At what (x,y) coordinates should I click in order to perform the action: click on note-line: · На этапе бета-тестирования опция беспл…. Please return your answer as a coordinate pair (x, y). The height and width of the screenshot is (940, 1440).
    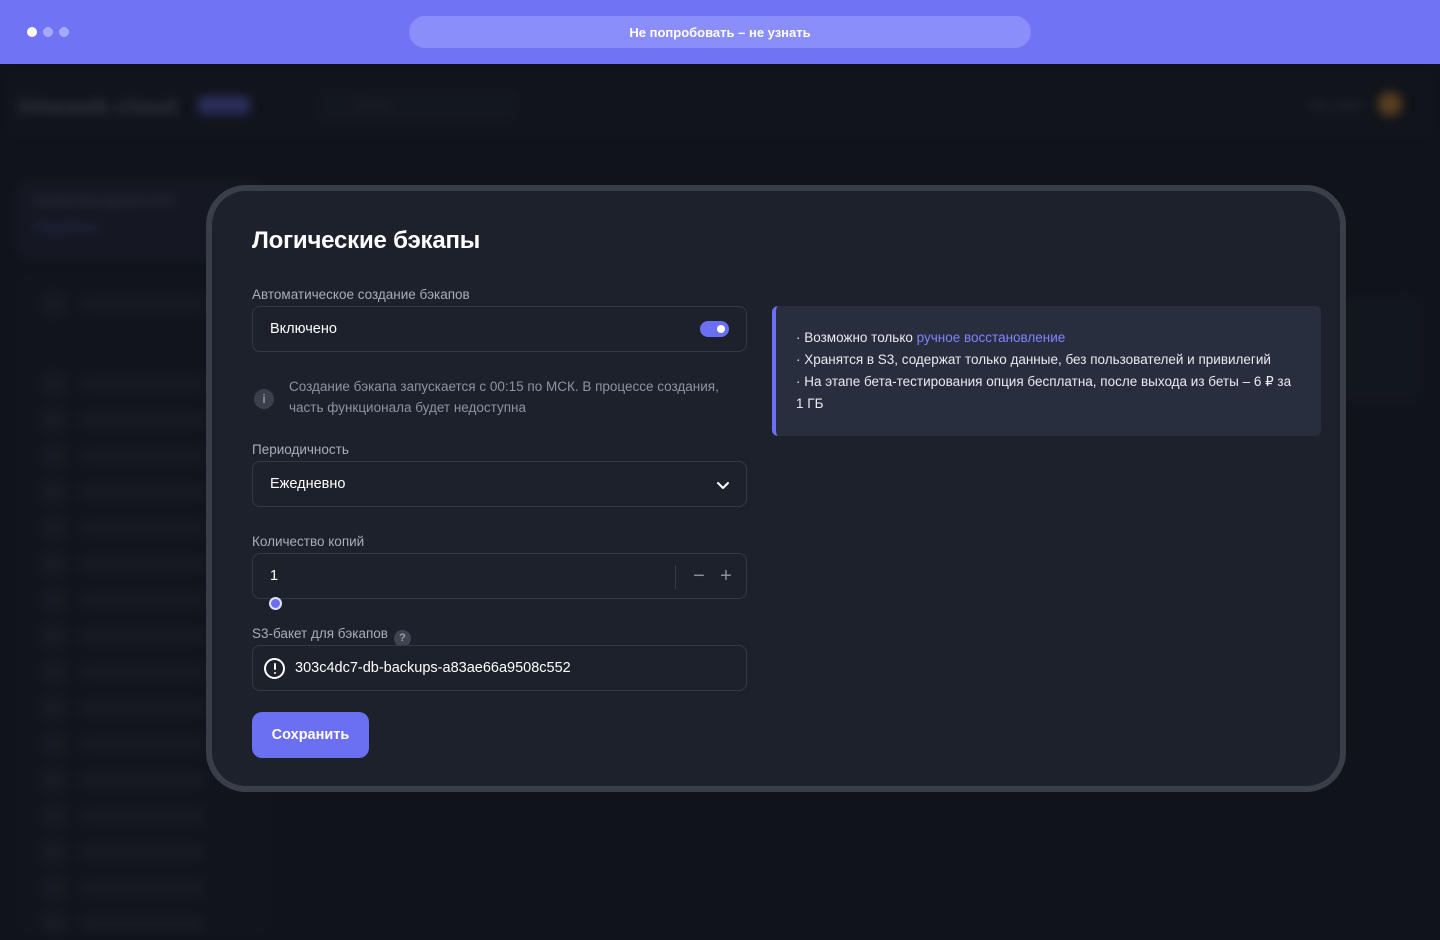
    Looking at the image, I should click on (1044, 392).